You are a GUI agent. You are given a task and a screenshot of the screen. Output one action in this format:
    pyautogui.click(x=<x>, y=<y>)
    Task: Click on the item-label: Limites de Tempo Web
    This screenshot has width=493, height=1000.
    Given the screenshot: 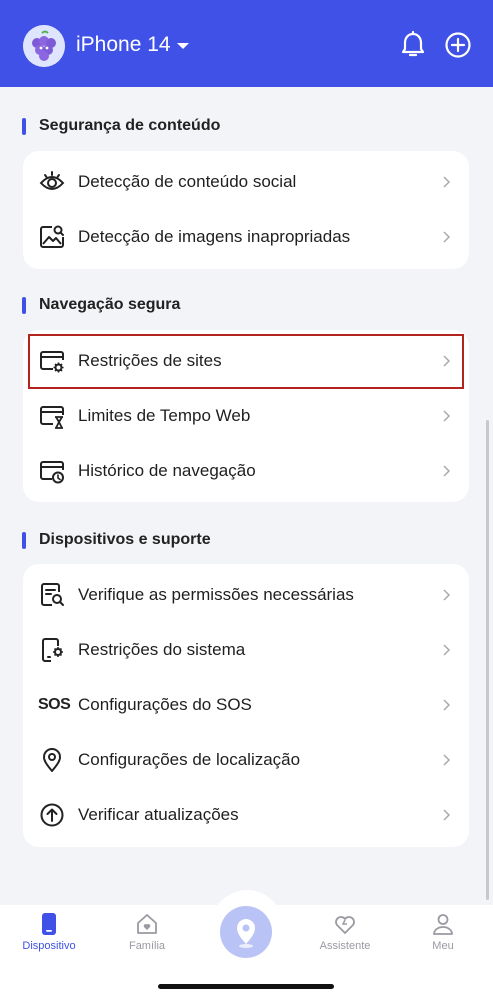 What is the action you would take?
    pyautogui.click(x=164, y=415)
    